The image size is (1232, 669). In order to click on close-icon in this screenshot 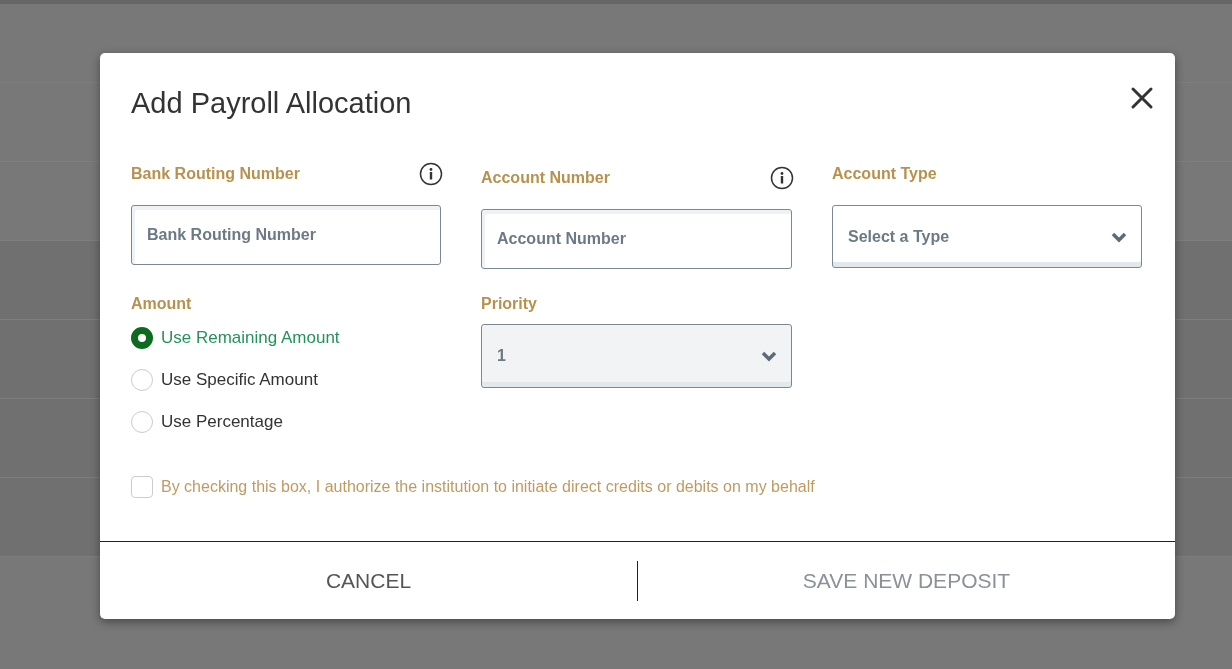, I will do `click(1142, 98)`.